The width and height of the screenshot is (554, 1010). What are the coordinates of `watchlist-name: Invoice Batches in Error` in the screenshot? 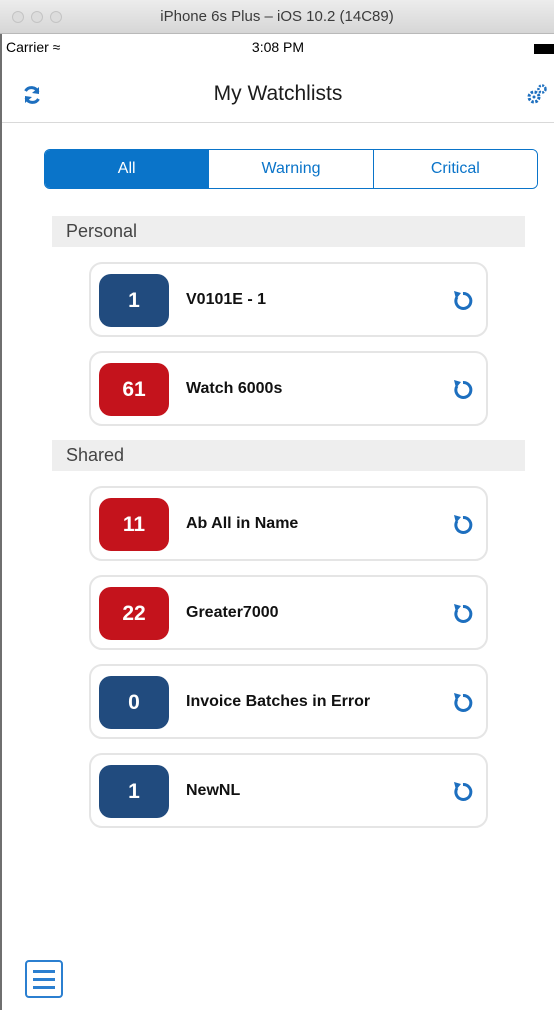 It's located at (278, 701).